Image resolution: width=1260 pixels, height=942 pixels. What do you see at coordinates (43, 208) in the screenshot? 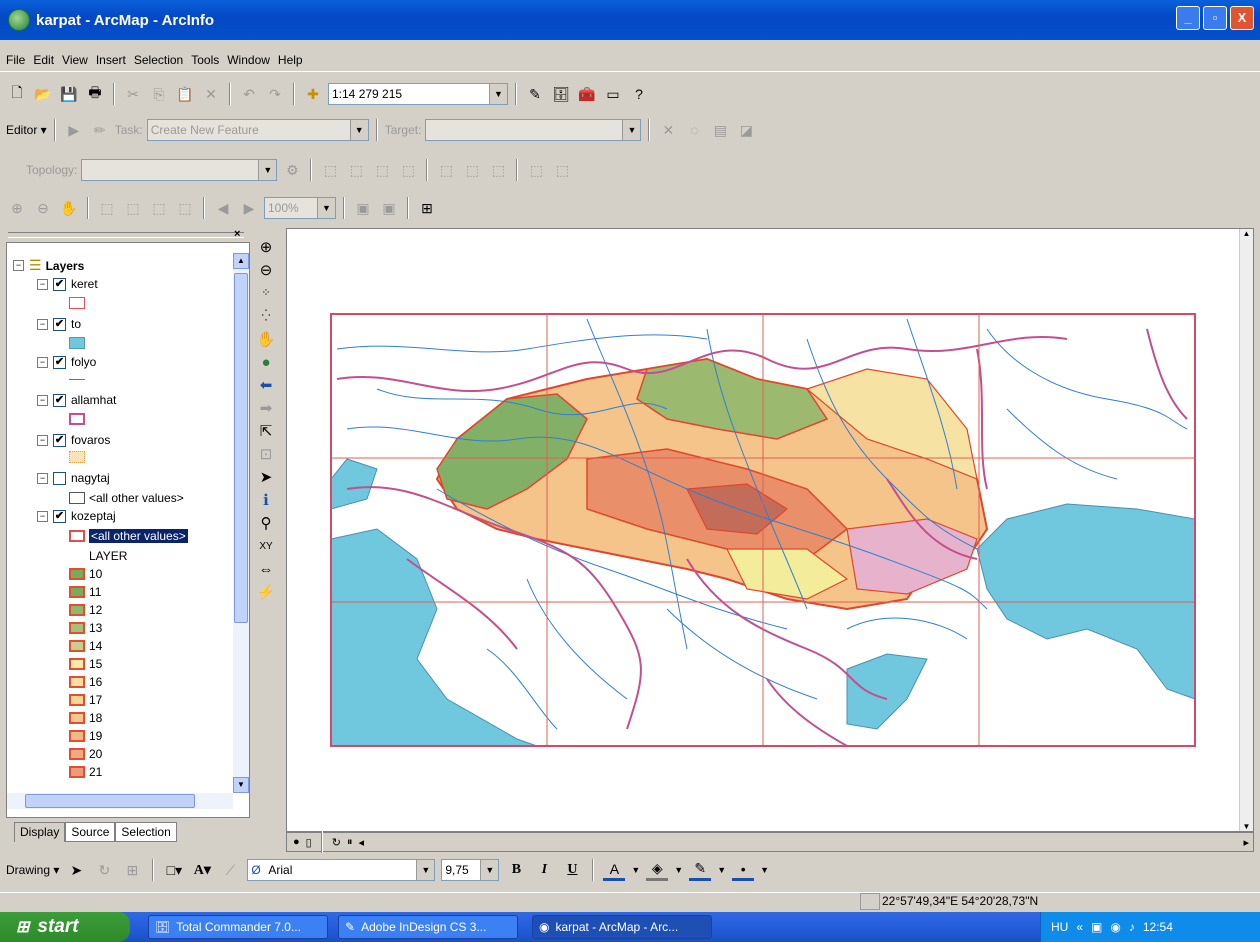
I see `layout-zoom-out-icon: ⊖` at bounding box center [43, 208].